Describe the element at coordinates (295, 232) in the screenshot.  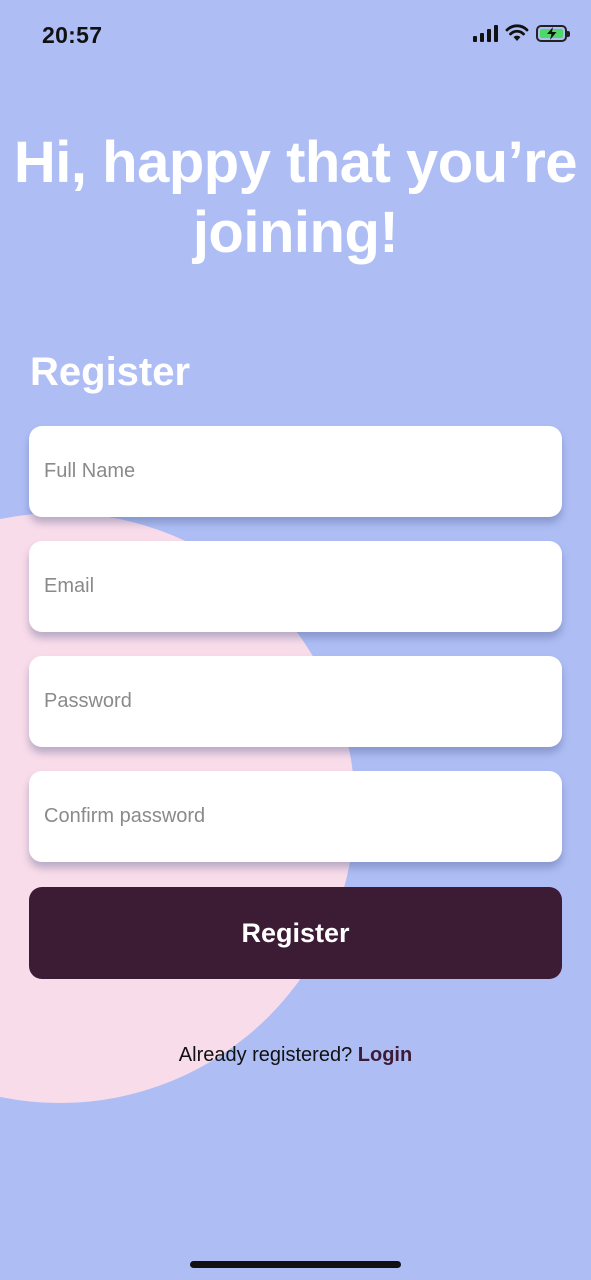
I see `headline-line-2: joining!` at that location.